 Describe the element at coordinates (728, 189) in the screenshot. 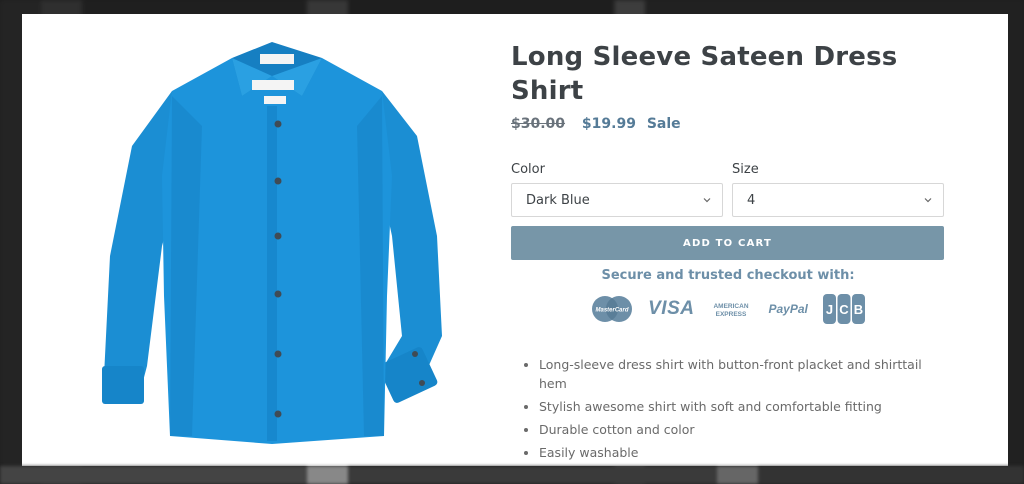

I see `variant-selectors: Color Dark Blue Size 4` at that location.